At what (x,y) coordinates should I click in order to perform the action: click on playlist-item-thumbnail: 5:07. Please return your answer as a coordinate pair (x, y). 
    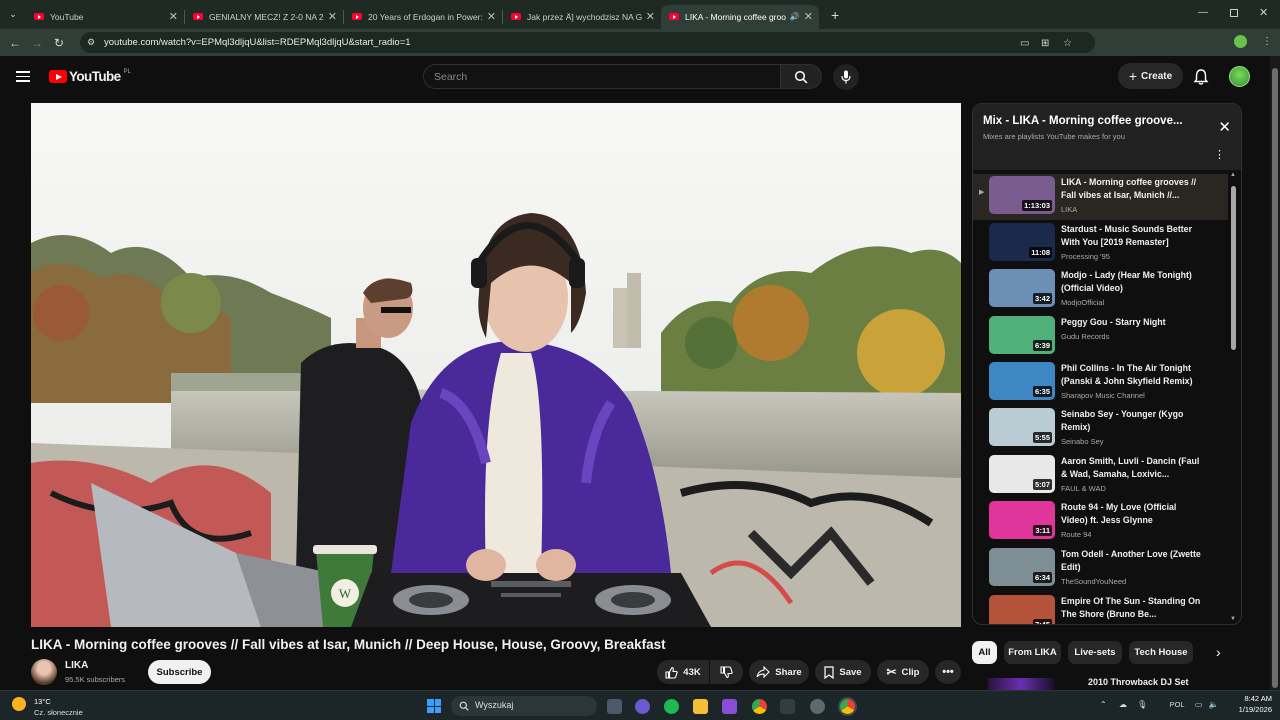
    Looking at the image, I should click on (1022, 474).